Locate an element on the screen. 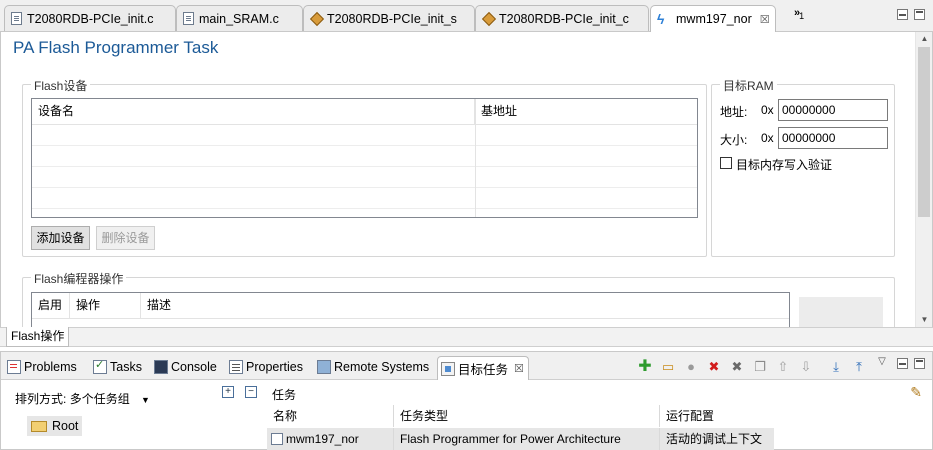  table-header: 启用 操作 描述 is located at coordinates (410, 306).